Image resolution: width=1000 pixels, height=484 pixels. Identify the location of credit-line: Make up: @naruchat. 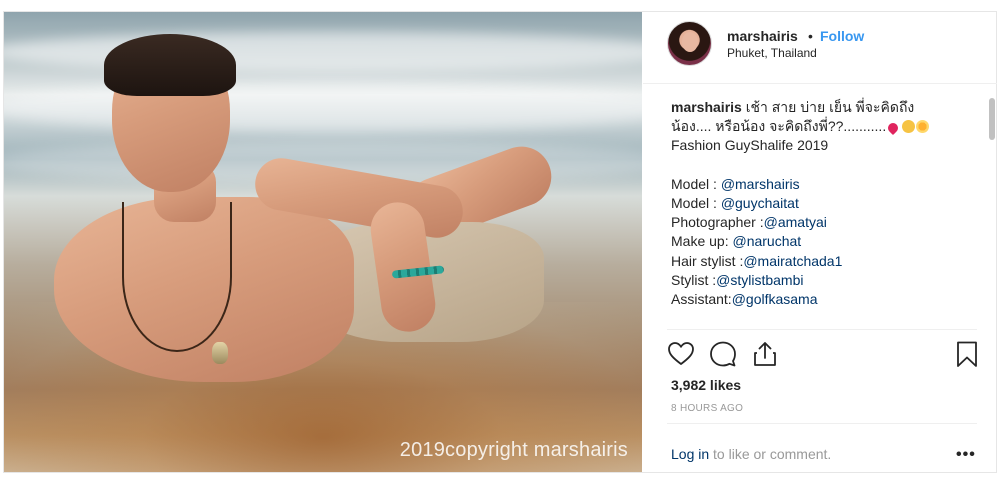
(821, 241).